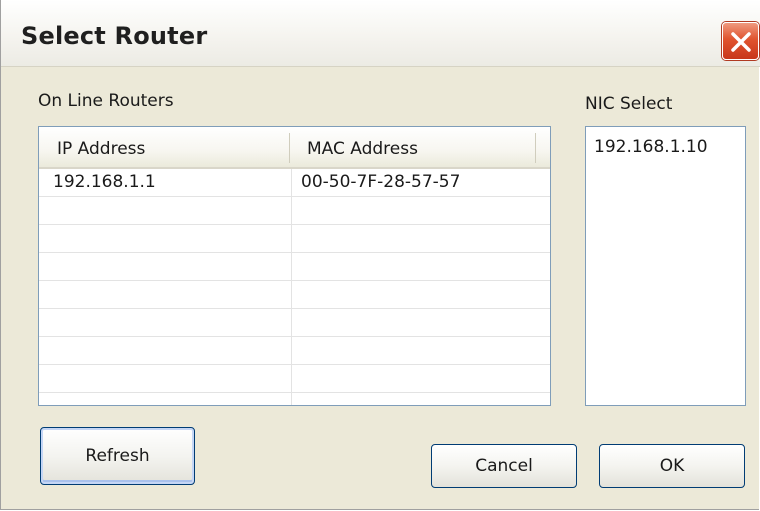  What do you see at coordinates (629, 104) in the screenshot?
I see `nic-select-label: NIC Select` at bounding box center [629, 104].